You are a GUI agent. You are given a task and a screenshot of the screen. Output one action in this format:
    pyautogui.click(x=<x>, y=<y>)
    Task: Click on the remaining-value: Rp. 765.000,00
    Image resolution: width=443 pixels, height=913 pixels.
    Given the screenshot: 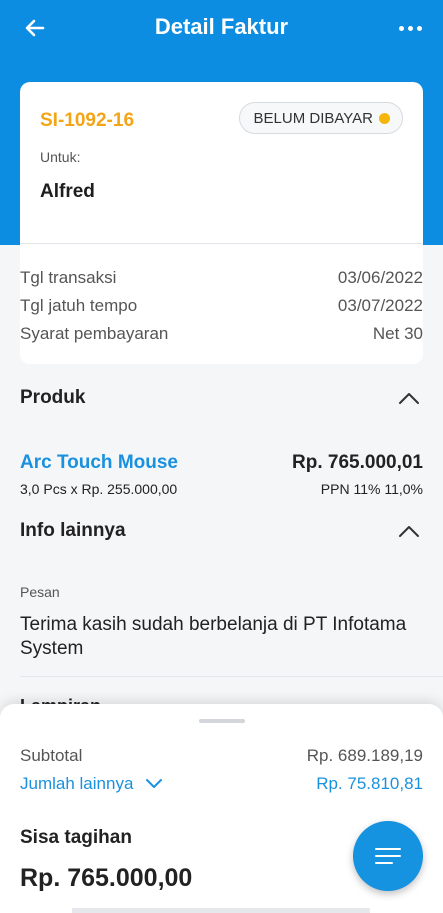 What is the action you would take?
    pyautogui.click(x=106, y=878)
    